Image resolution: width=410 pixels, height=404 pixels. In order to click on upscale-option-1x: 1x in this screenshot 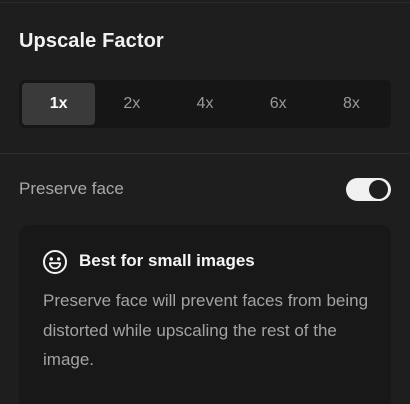, I will do `click(59, 104)`.